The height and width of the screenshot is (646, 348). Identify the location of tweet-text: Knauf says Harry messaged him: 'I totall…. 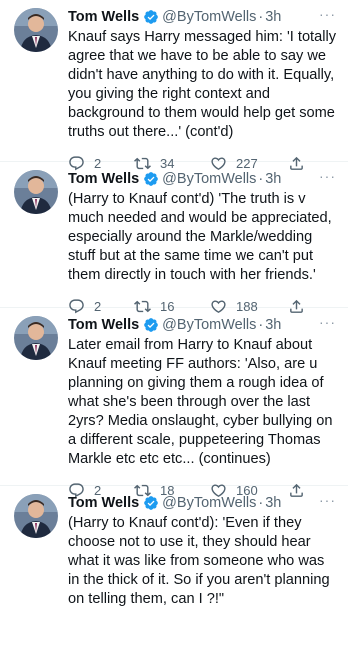
(204, 84).